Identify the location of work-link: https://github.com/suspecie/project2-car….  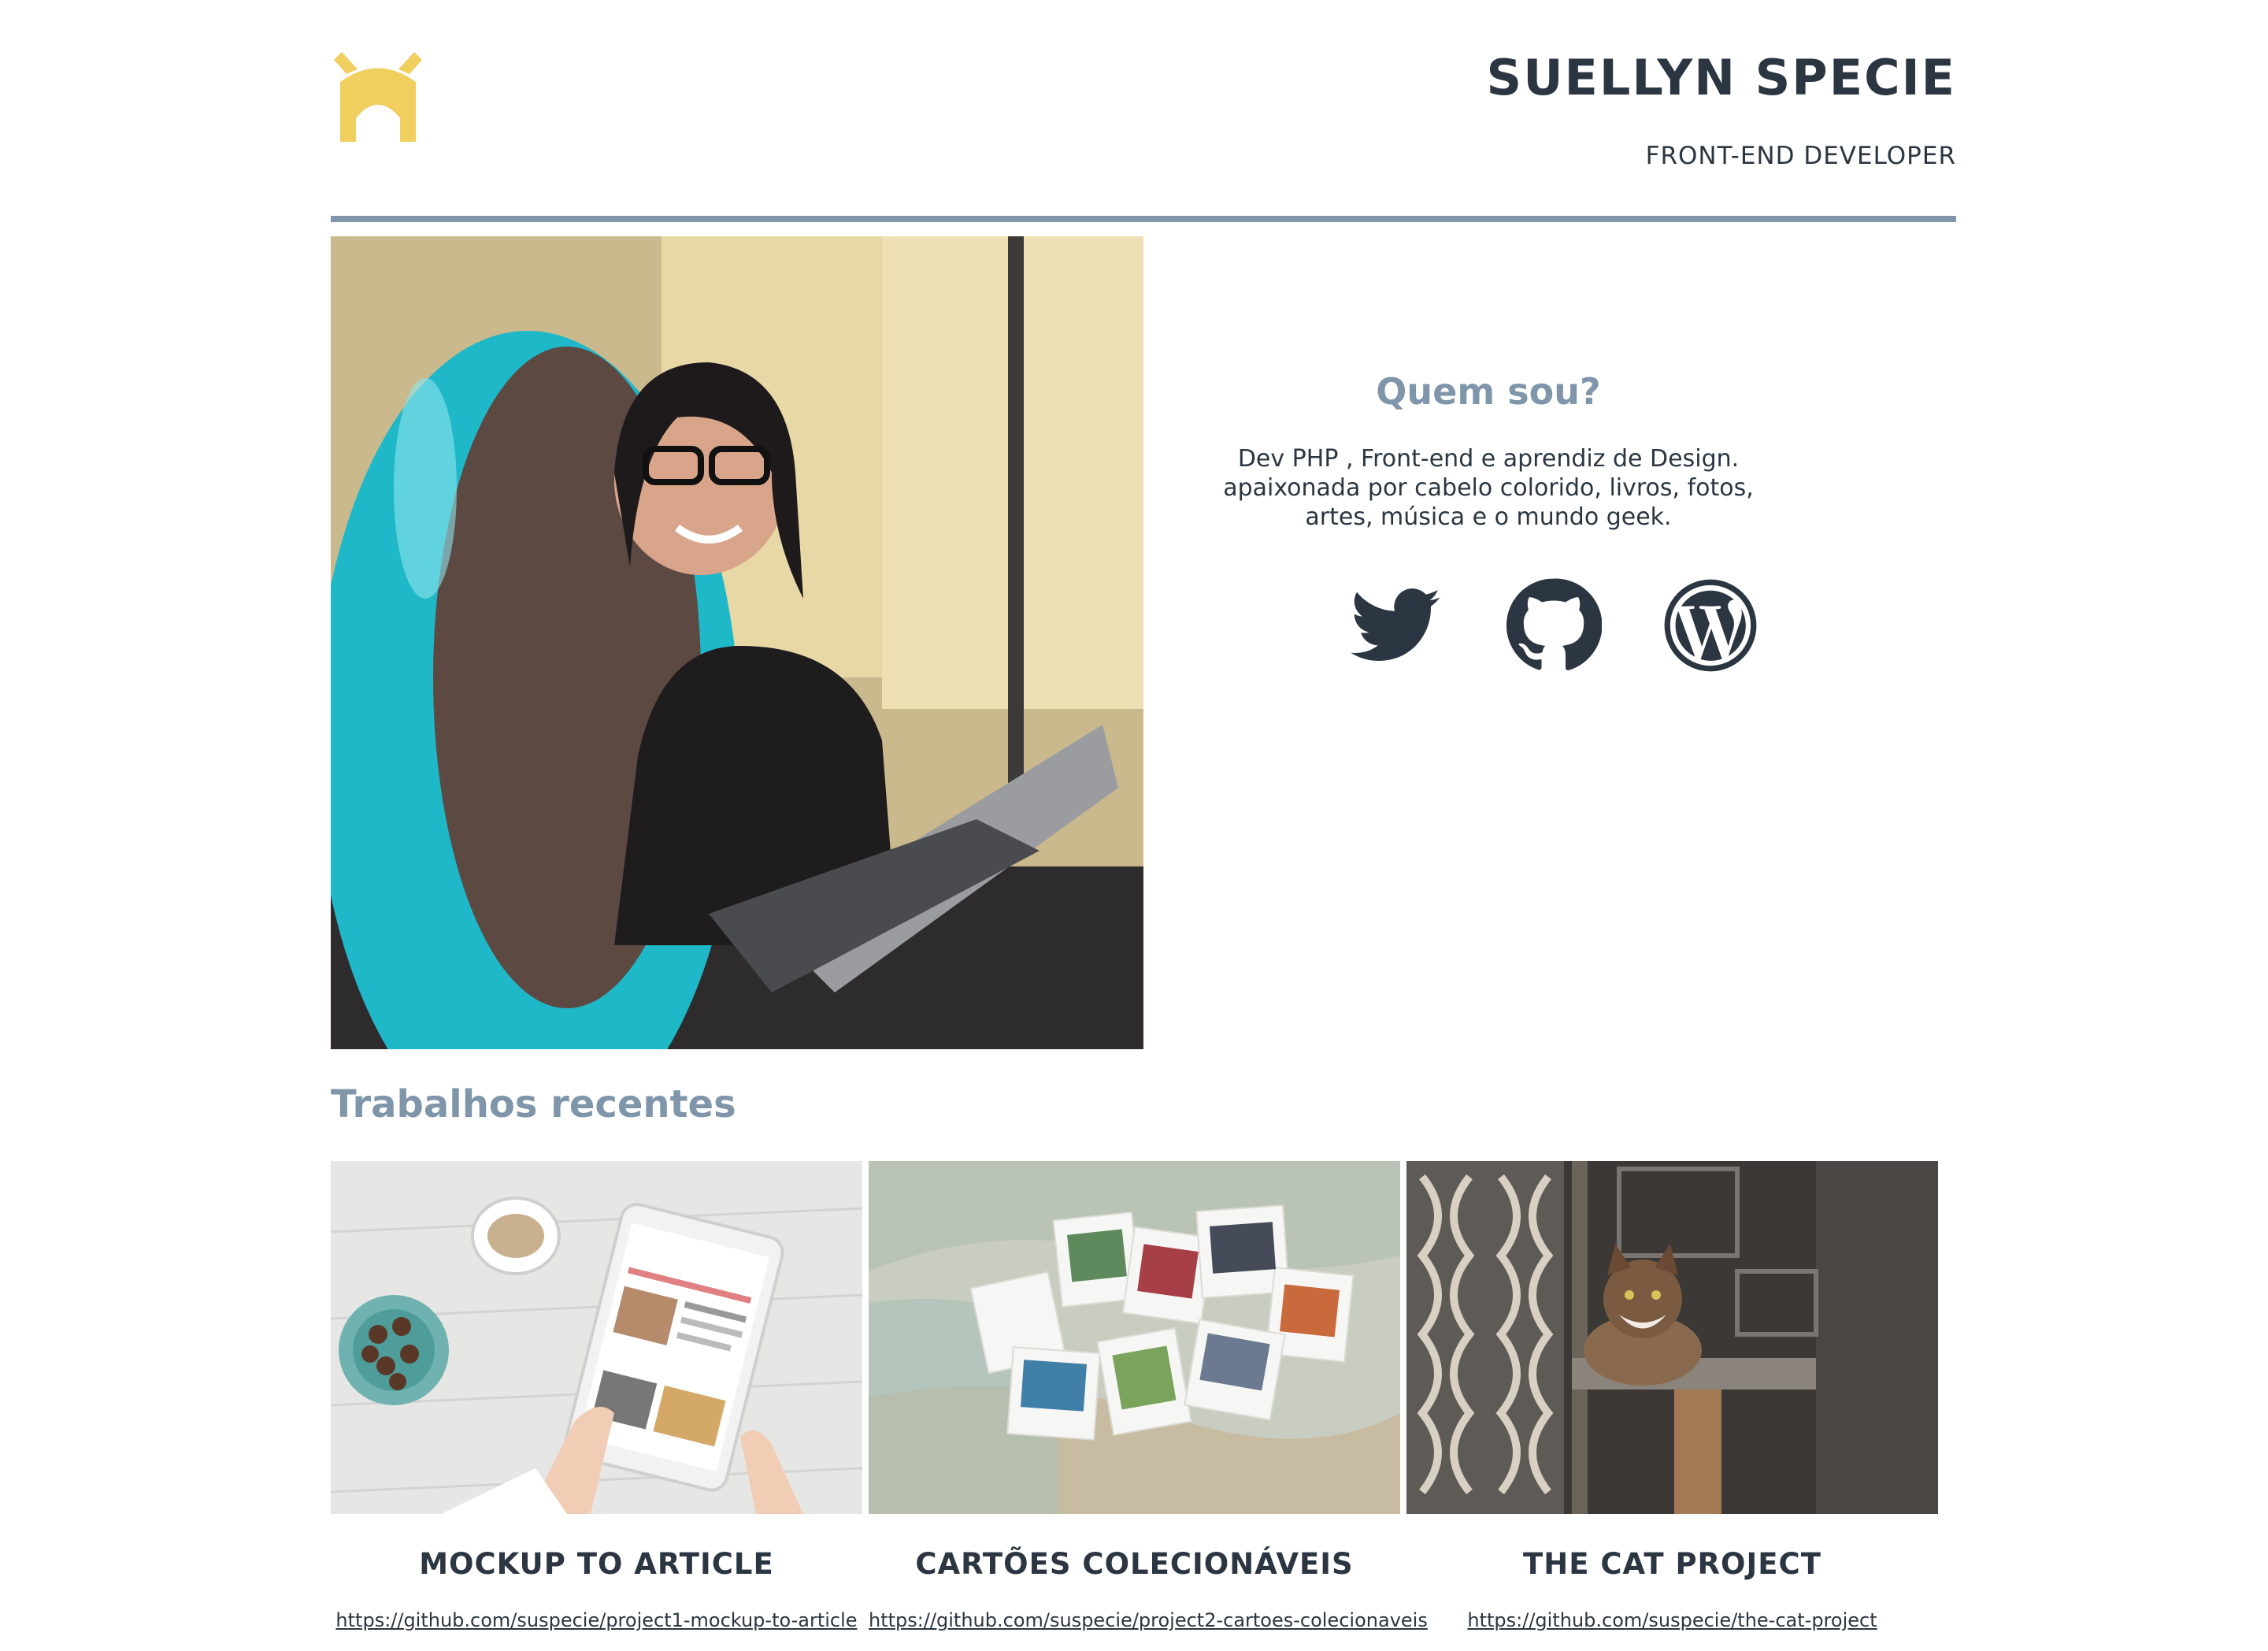
(1148, 1620).